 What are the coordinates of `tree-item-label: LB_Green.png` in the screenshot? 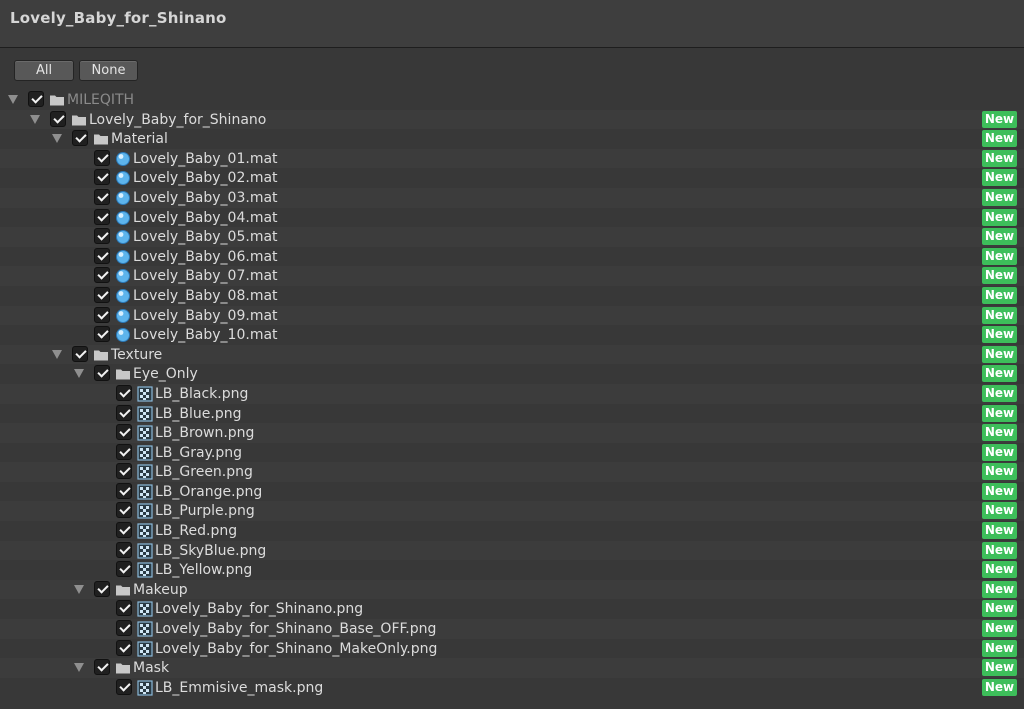 It's located at (204, 472).